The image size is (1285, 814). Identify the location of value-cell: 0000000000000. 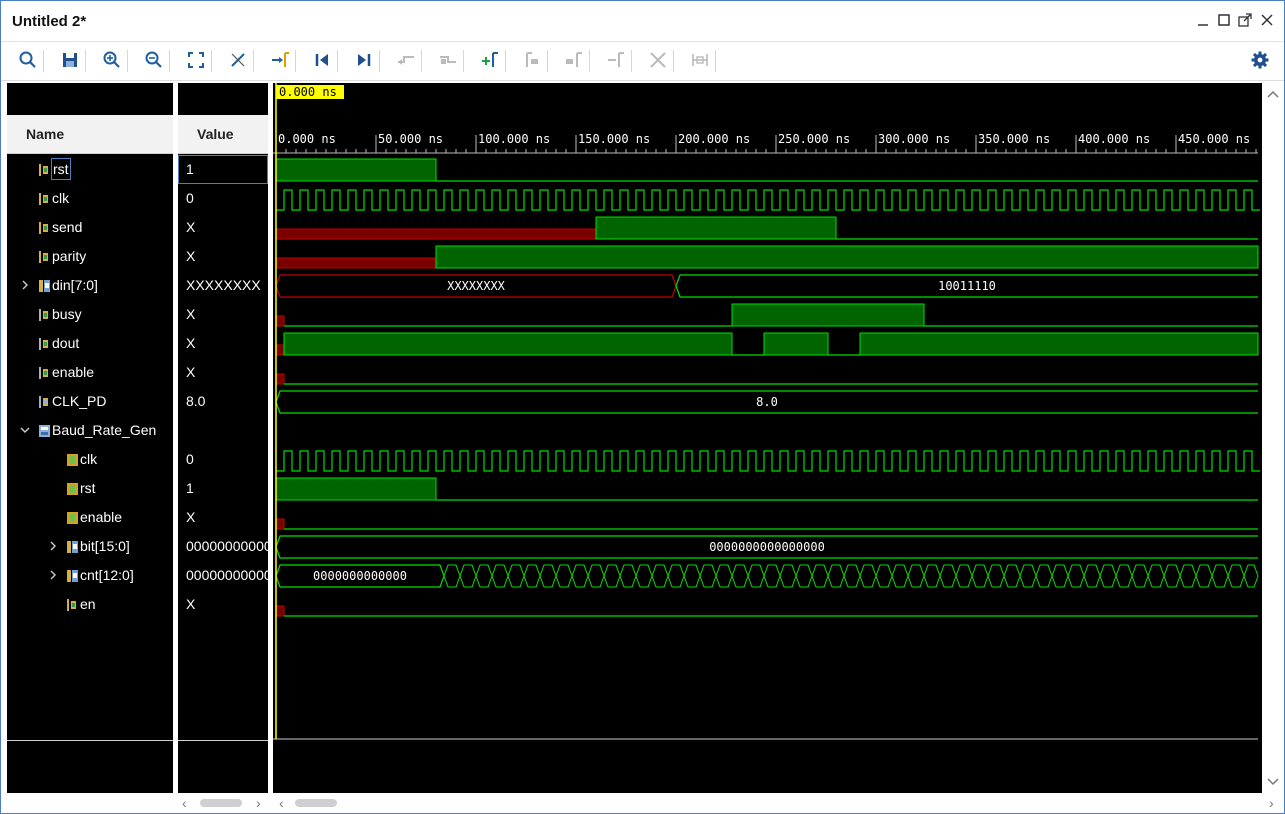
(223, 575).